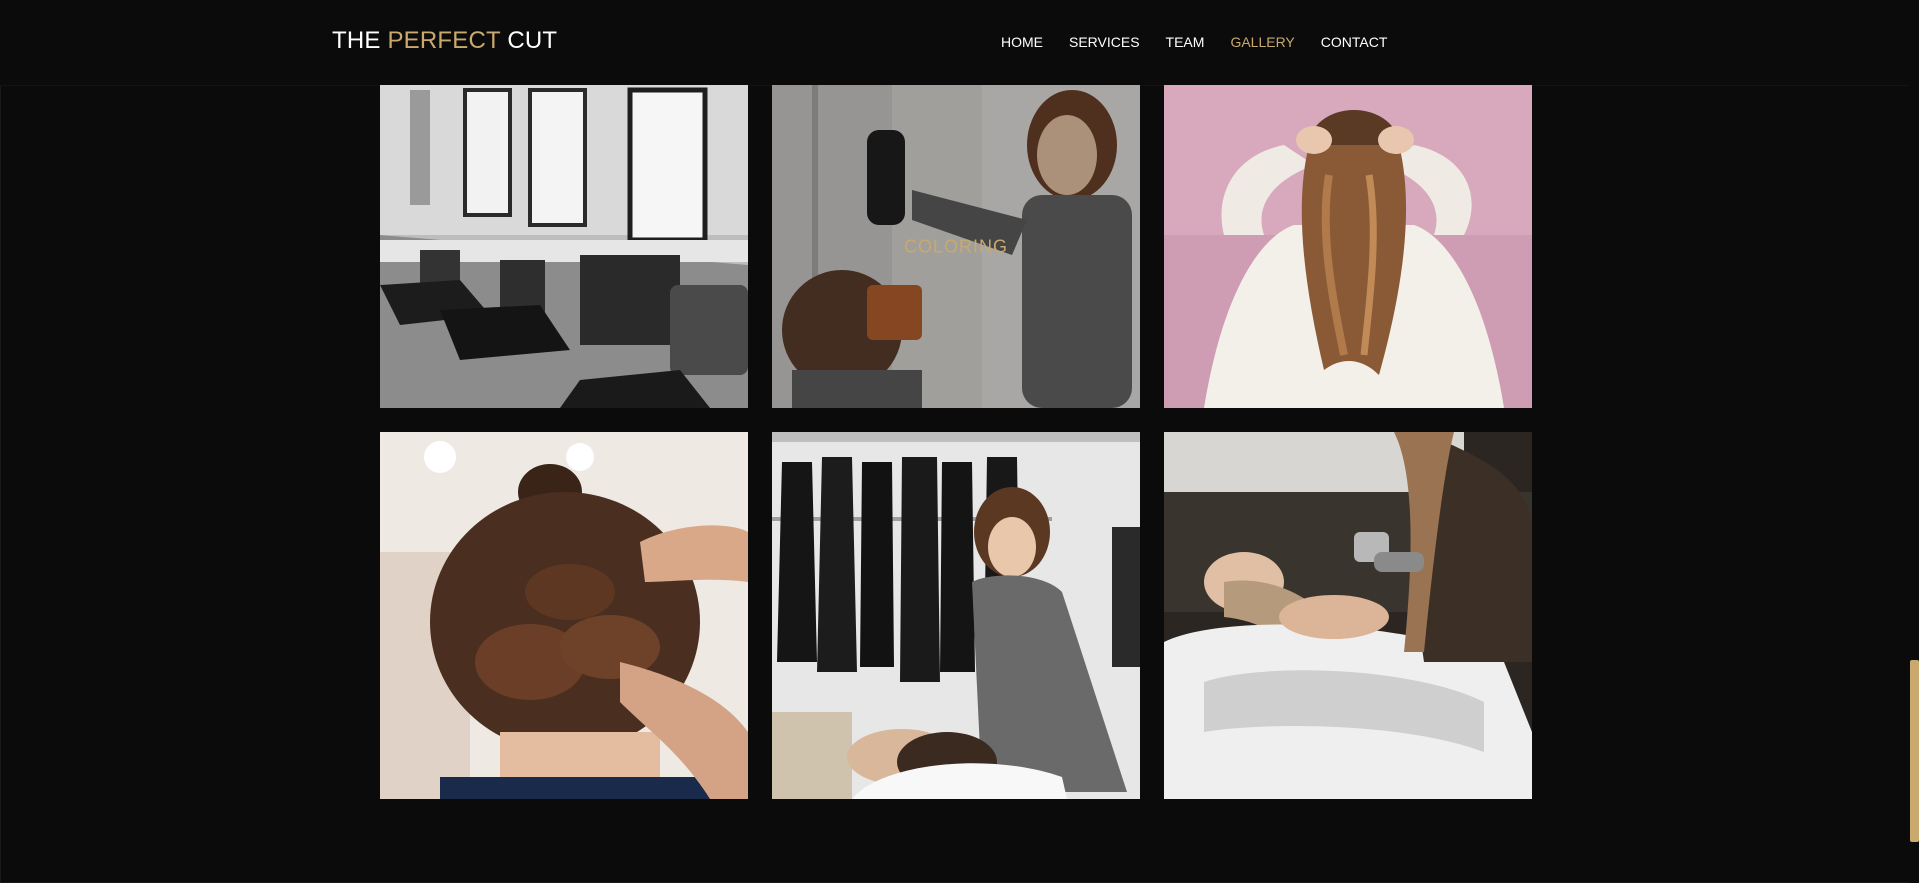  Describe the element at coordinates (360, 40) in the screenshot. I see `logo-text-the: THE` at that location.